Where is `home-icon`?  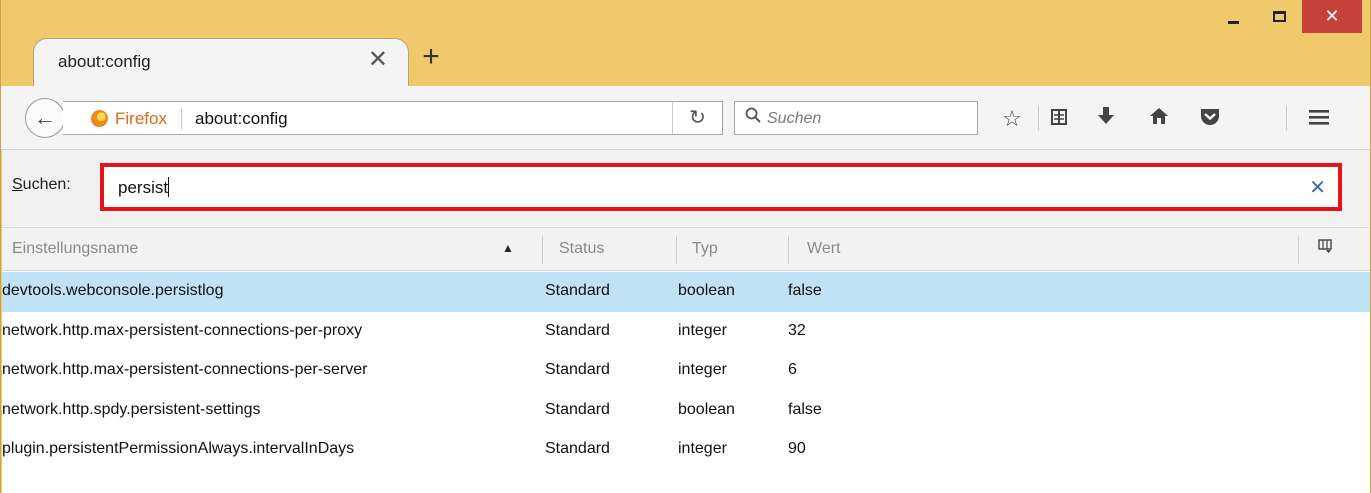 home-icon is located at coordinates (1159, 119).